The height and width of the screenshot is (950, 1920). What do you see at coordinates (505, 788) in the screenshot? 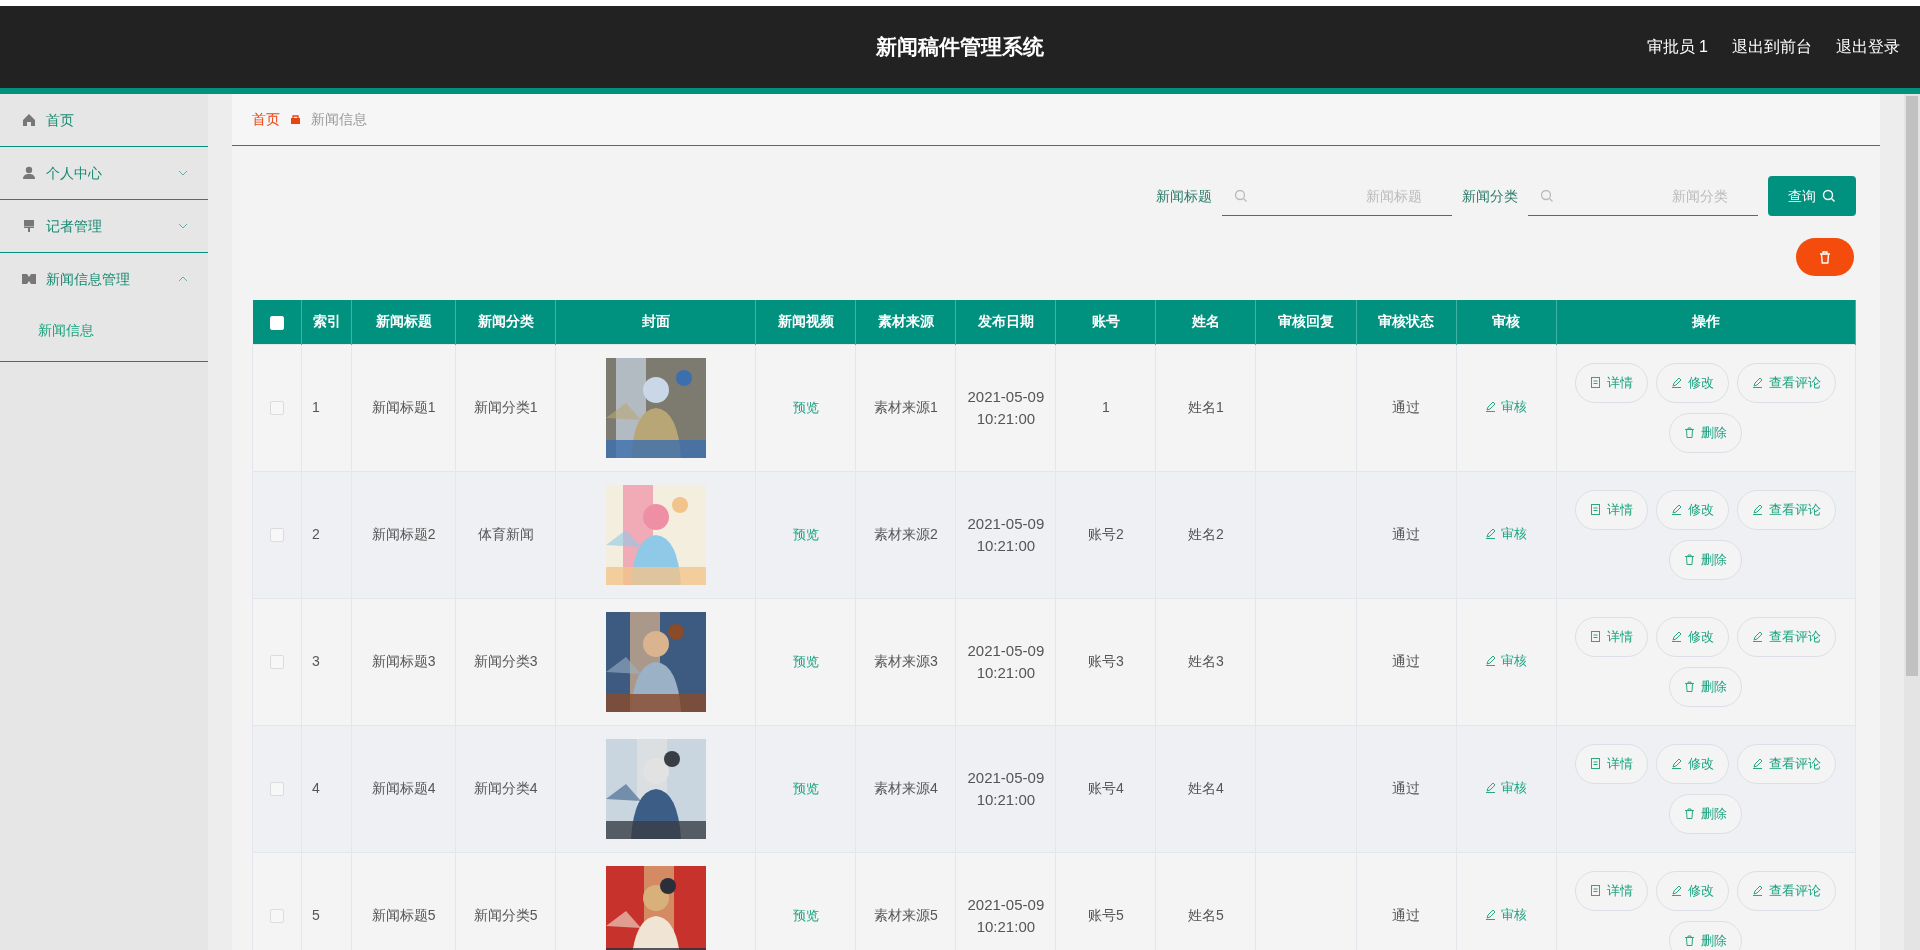
I see `table-cell: 新闻分类4` at bounding box center [505, 788].